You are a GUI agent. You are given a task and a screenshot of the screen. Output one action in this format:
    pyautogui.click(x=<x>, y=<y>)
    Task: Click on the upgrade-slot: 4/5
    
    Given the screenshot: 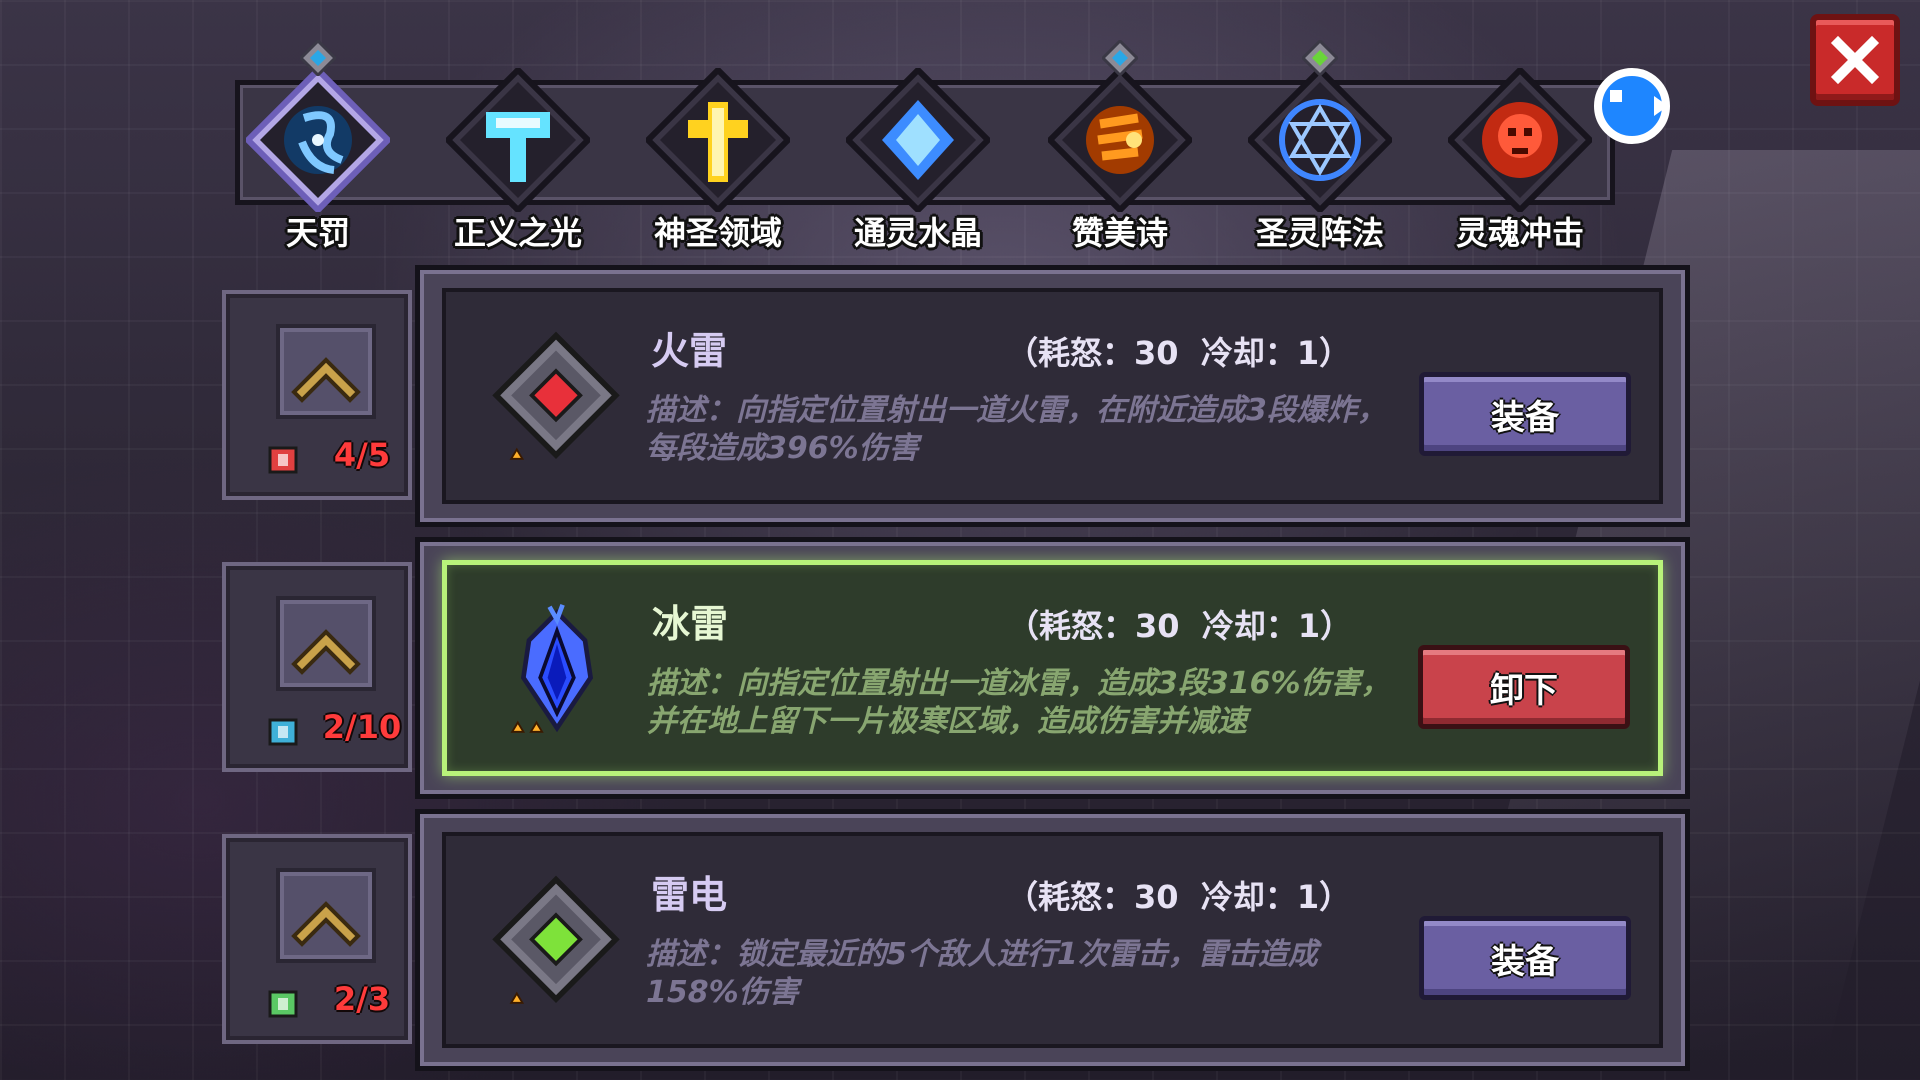 What is the action you would take?
    pyautogui.click(x=317, y=395)
    